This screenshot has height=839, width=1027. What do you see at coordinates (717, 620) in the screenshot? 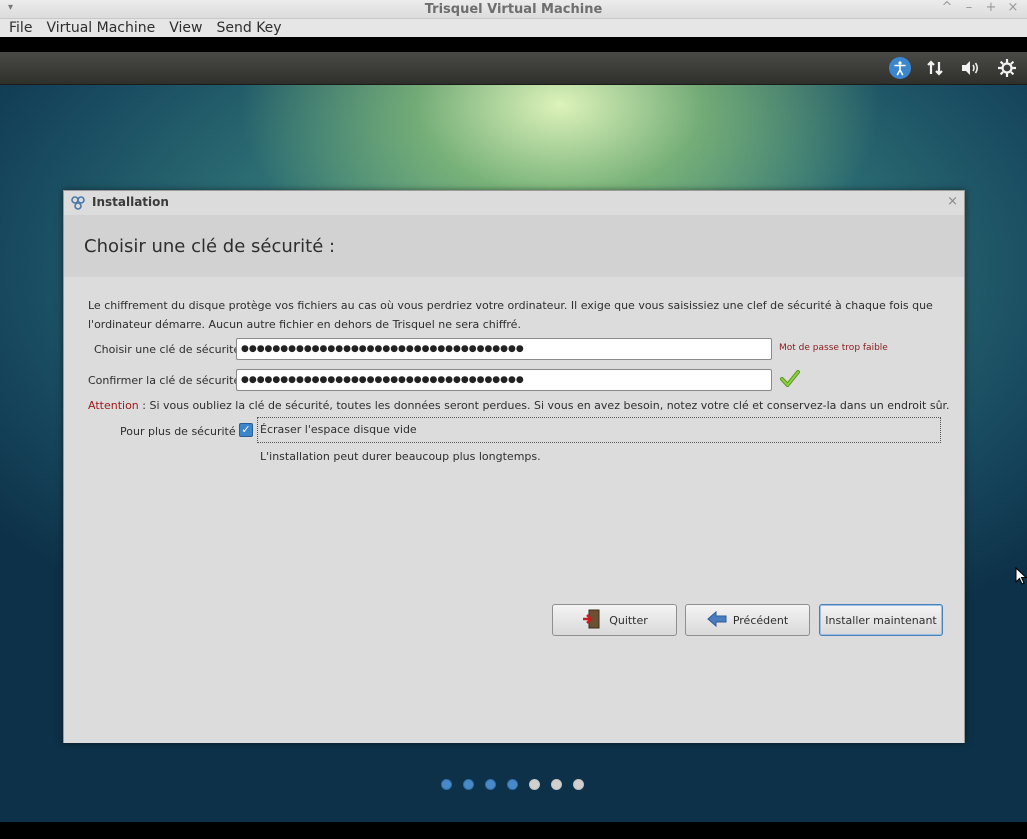
I see `back-arrow-icon` at bounding box center [717, 620].